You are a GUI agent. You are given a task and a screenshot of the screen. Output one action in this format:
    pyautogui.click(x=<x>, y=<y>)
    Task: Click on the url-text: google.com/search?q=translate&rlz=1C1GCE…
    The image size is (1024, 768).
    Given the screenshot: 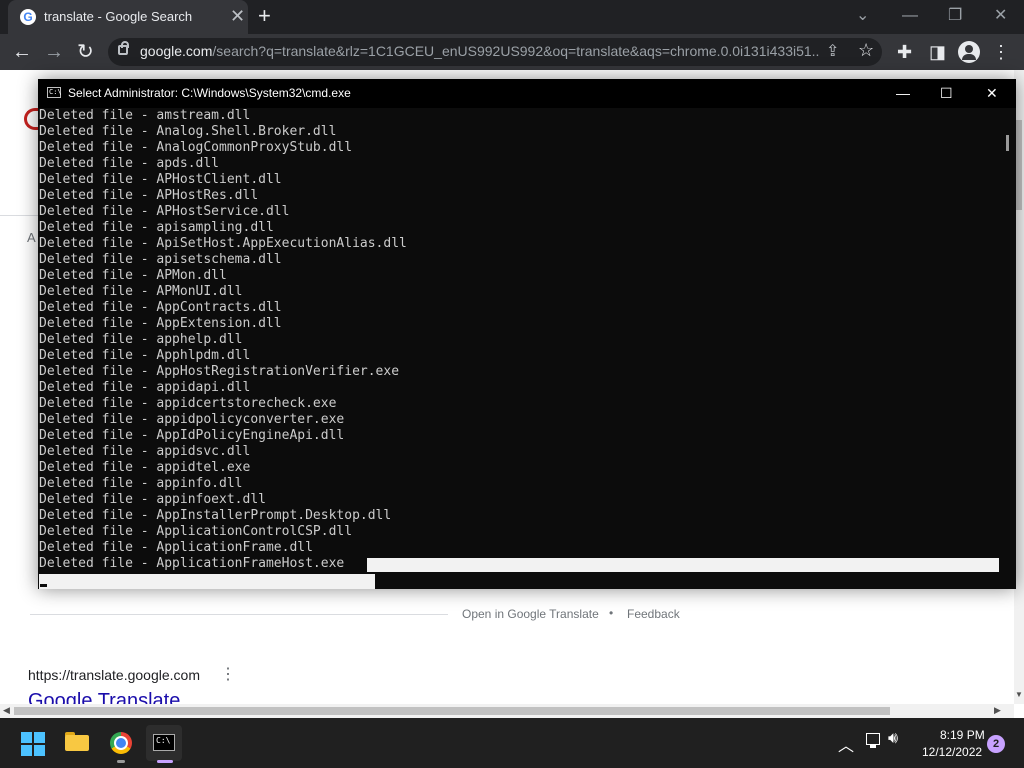 What is the action you would take?
    pyautogui.click(x=480, y=51)
    